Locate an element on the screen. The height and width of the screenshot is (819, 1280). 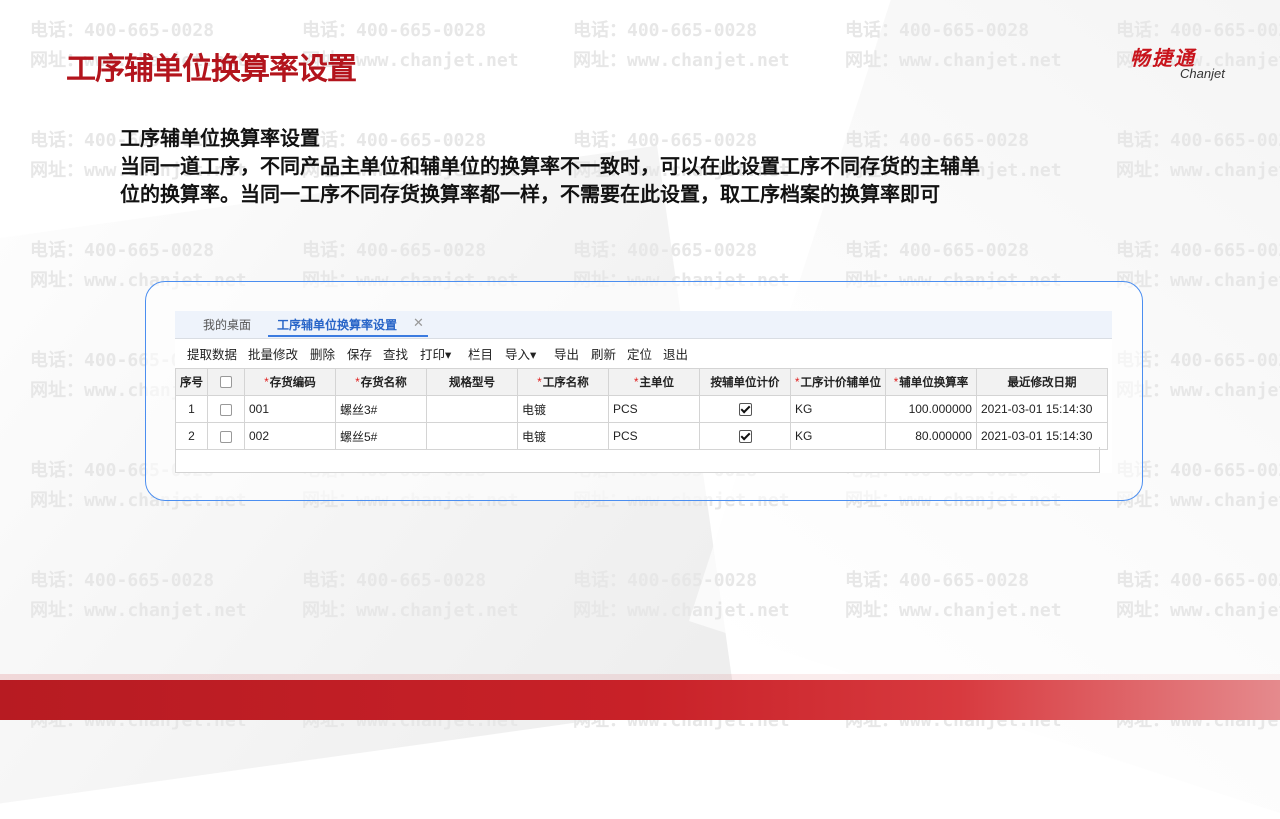
tab-bar: 我的桌面 工序辅单位换算率设置 ✕ is located at coordinates (643, 325).